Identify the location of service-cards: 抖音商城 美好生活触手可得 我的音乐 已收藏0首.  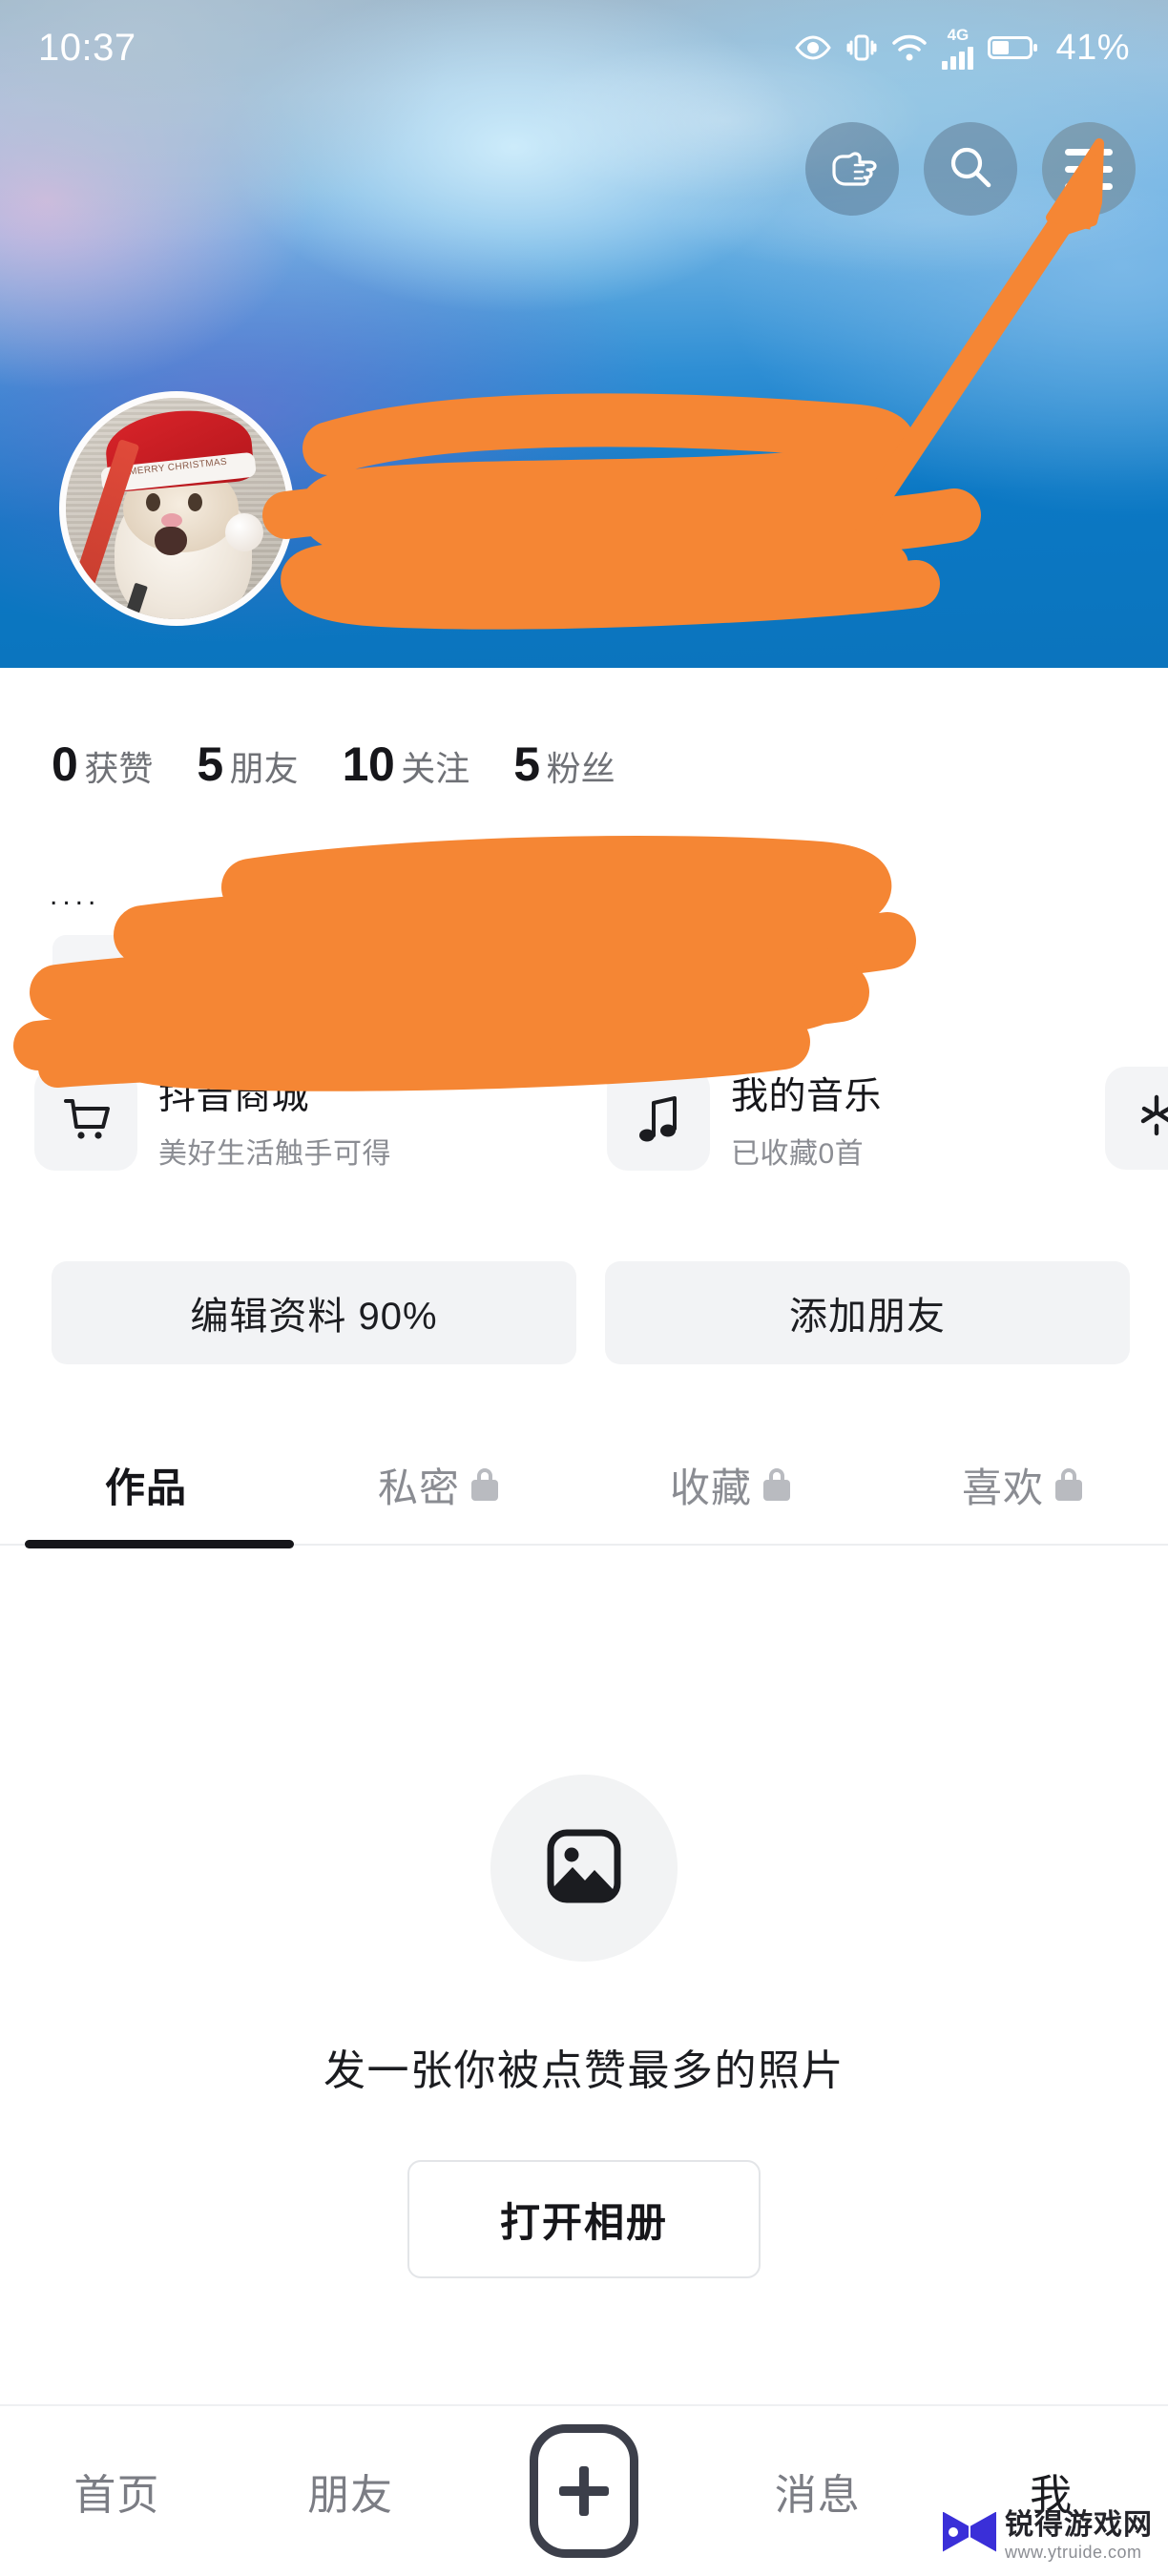
(568, 1119).